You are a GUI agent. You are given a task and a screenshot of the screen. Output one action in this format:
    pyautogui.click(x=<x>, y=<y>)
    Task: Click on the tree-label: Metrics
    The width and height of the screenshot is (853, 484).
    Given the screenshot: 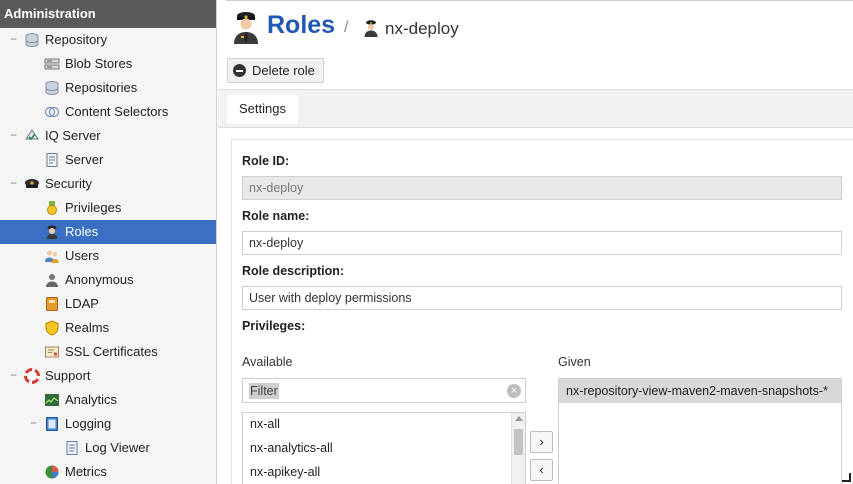 What is the action you would take?
    pyautogui.click(x=86, y=471)
    